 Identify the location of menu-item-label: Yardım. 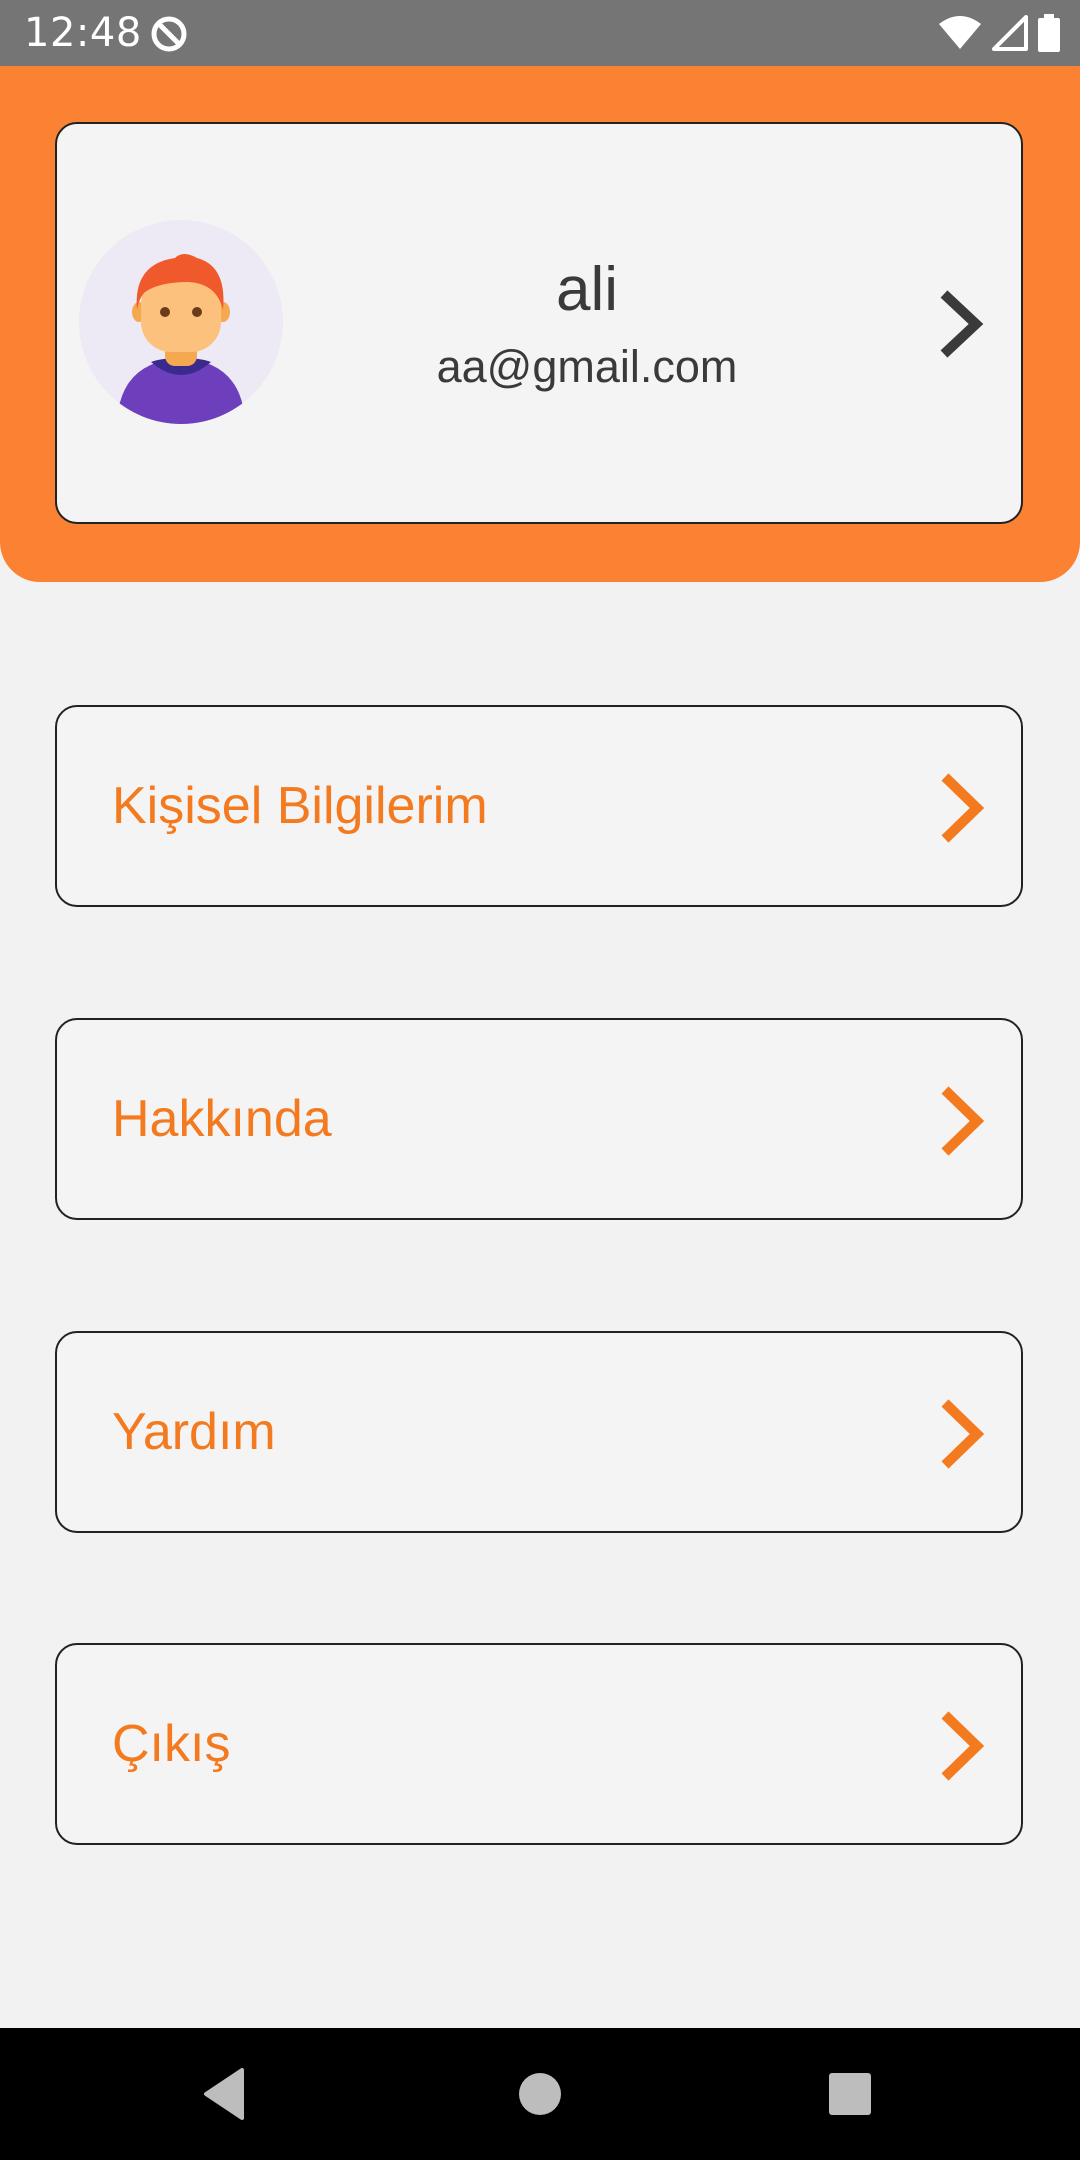
(194, 1432).